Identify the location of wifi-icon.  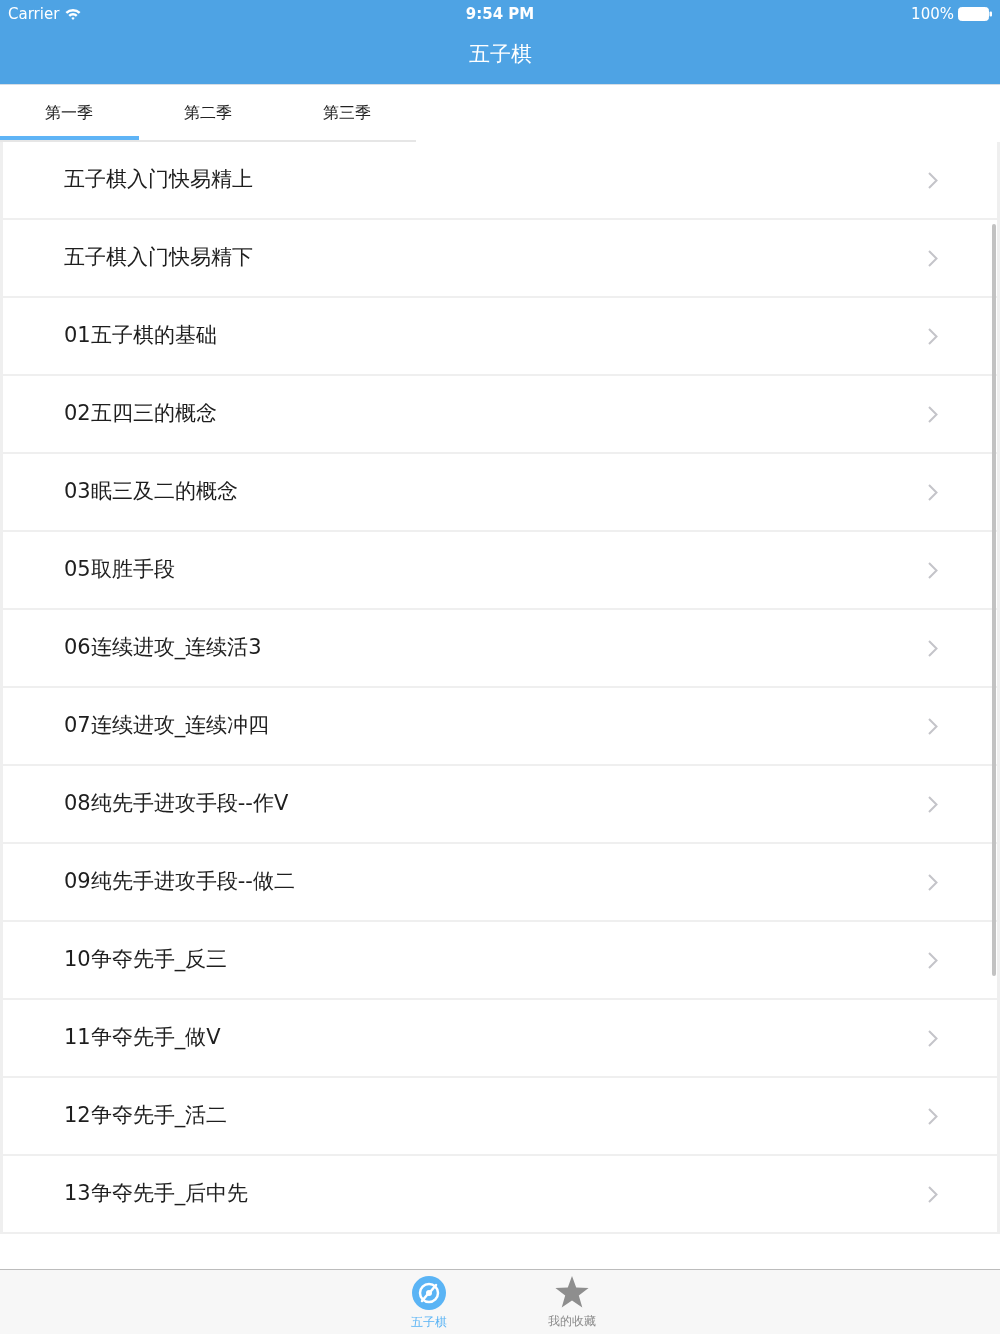
(73, 14).